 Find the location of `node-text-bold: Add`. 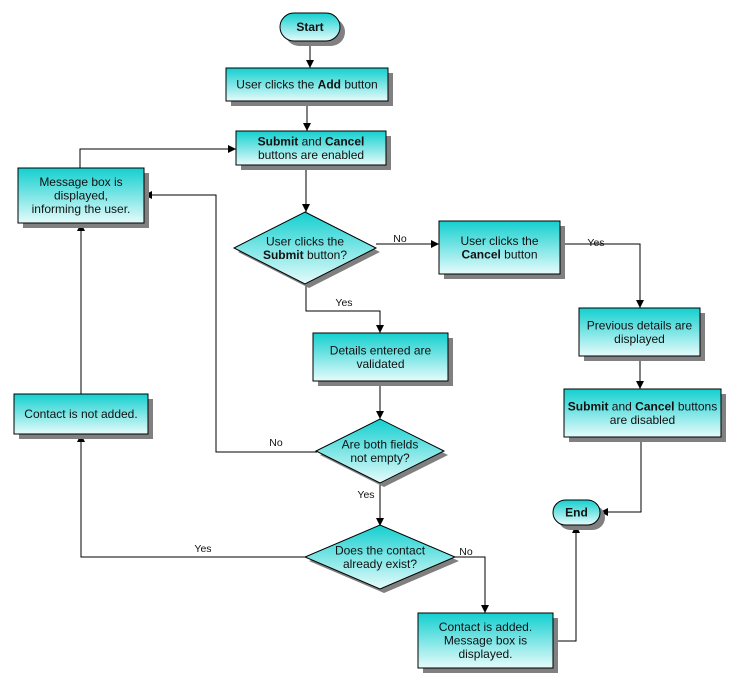

node-text-bold: Add is located at coordinates (329, 85).